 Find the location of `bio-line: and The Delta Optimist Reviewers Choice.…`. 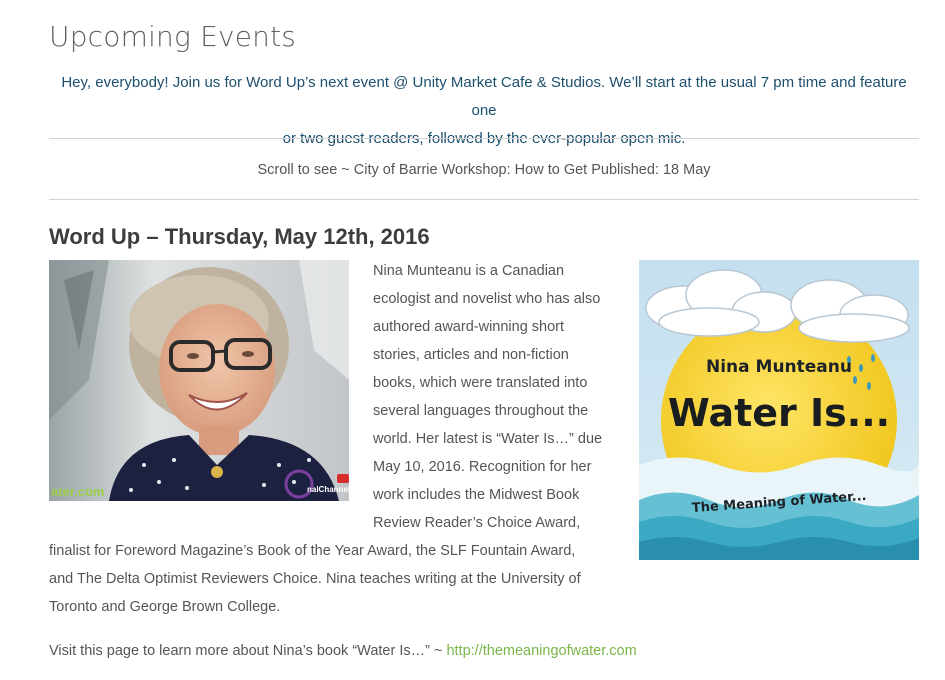

bio-line: and The Delta Optimist Reviewers Choice.… is located at coordinates (315, 579).